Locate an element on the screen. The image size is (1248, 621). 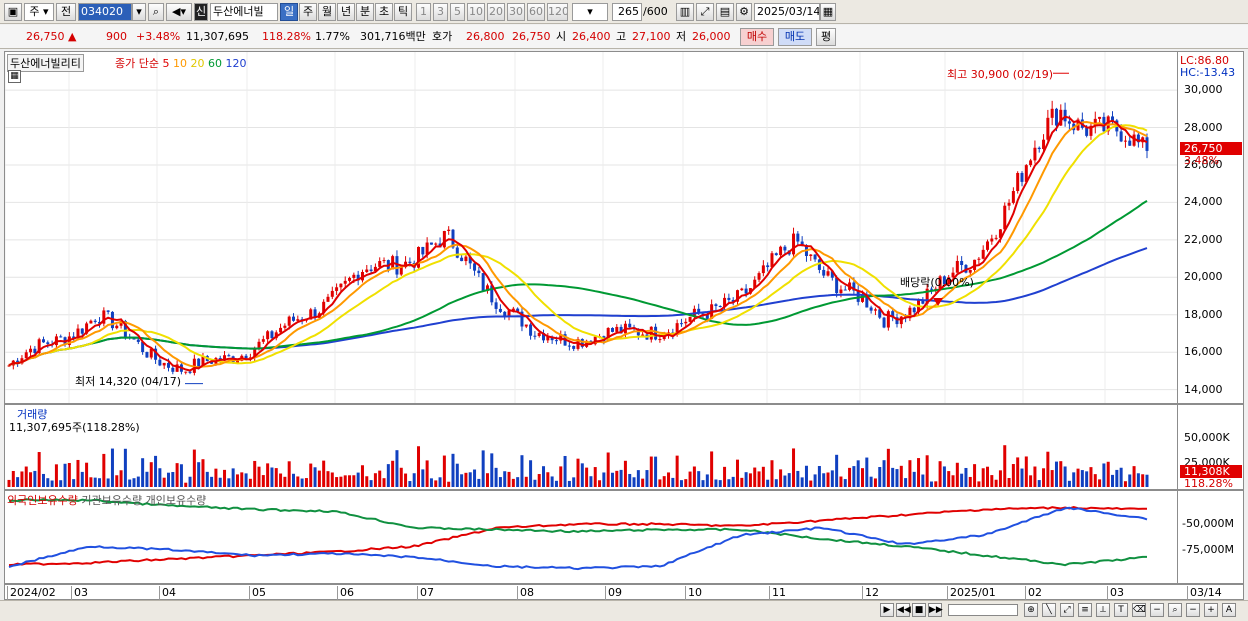
sell-button: 매도 is located at coordinates (795, 37).